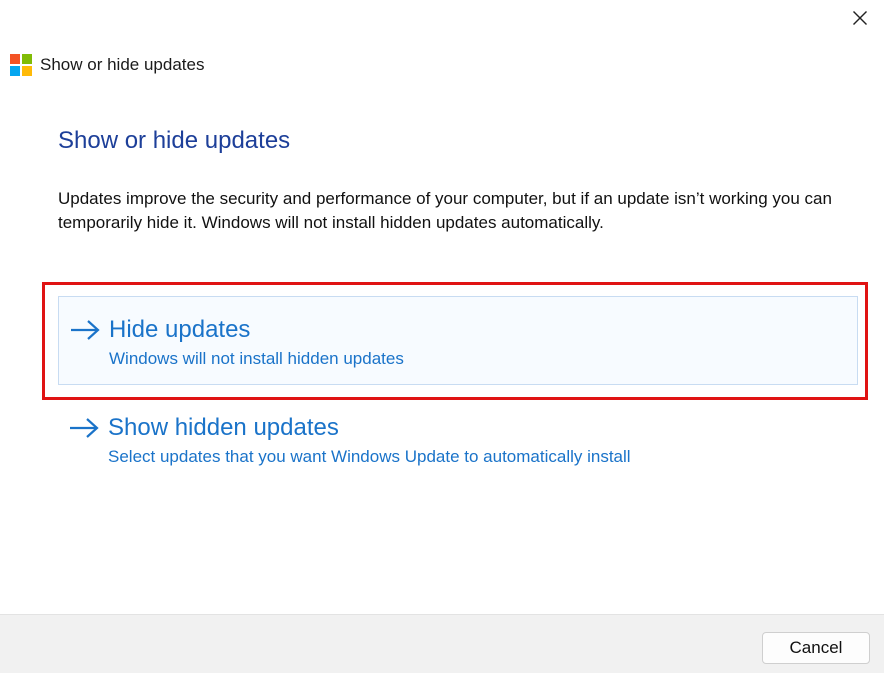 The image size is (884, 673). I want to click on title-bar: Show or hide updates, so click(107, 65).